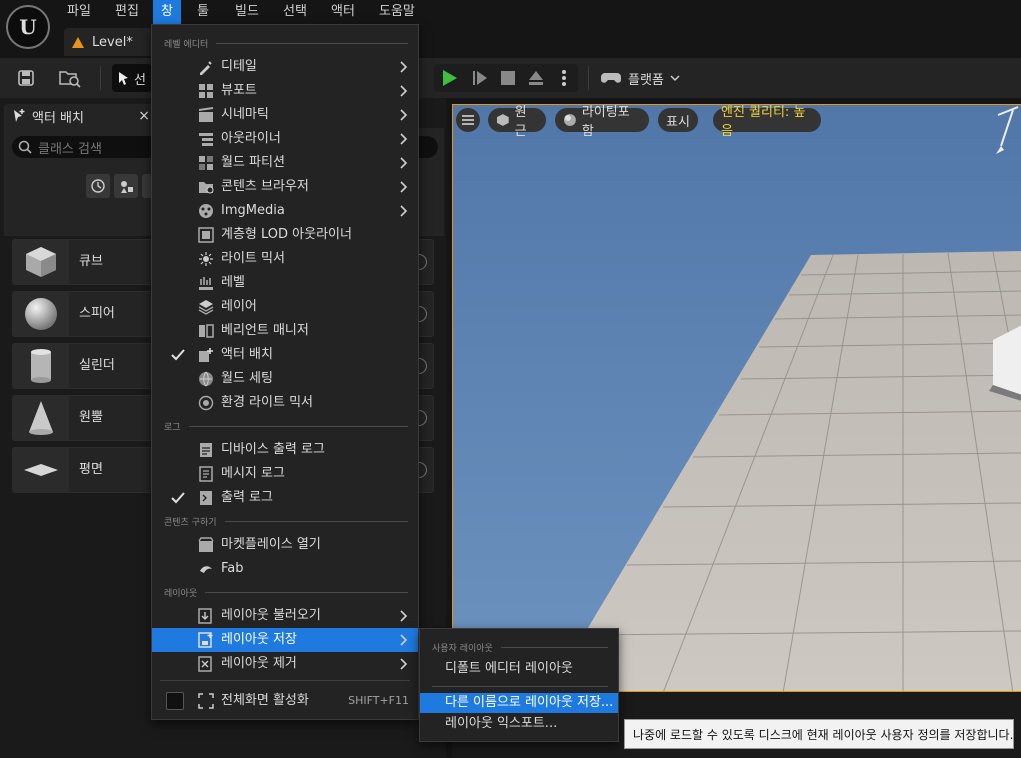 The image size is (1021, 758). What do you see at coordinates (26, 78) in the screenshot?
I see `save-icon` at bounding box center [26, 78].